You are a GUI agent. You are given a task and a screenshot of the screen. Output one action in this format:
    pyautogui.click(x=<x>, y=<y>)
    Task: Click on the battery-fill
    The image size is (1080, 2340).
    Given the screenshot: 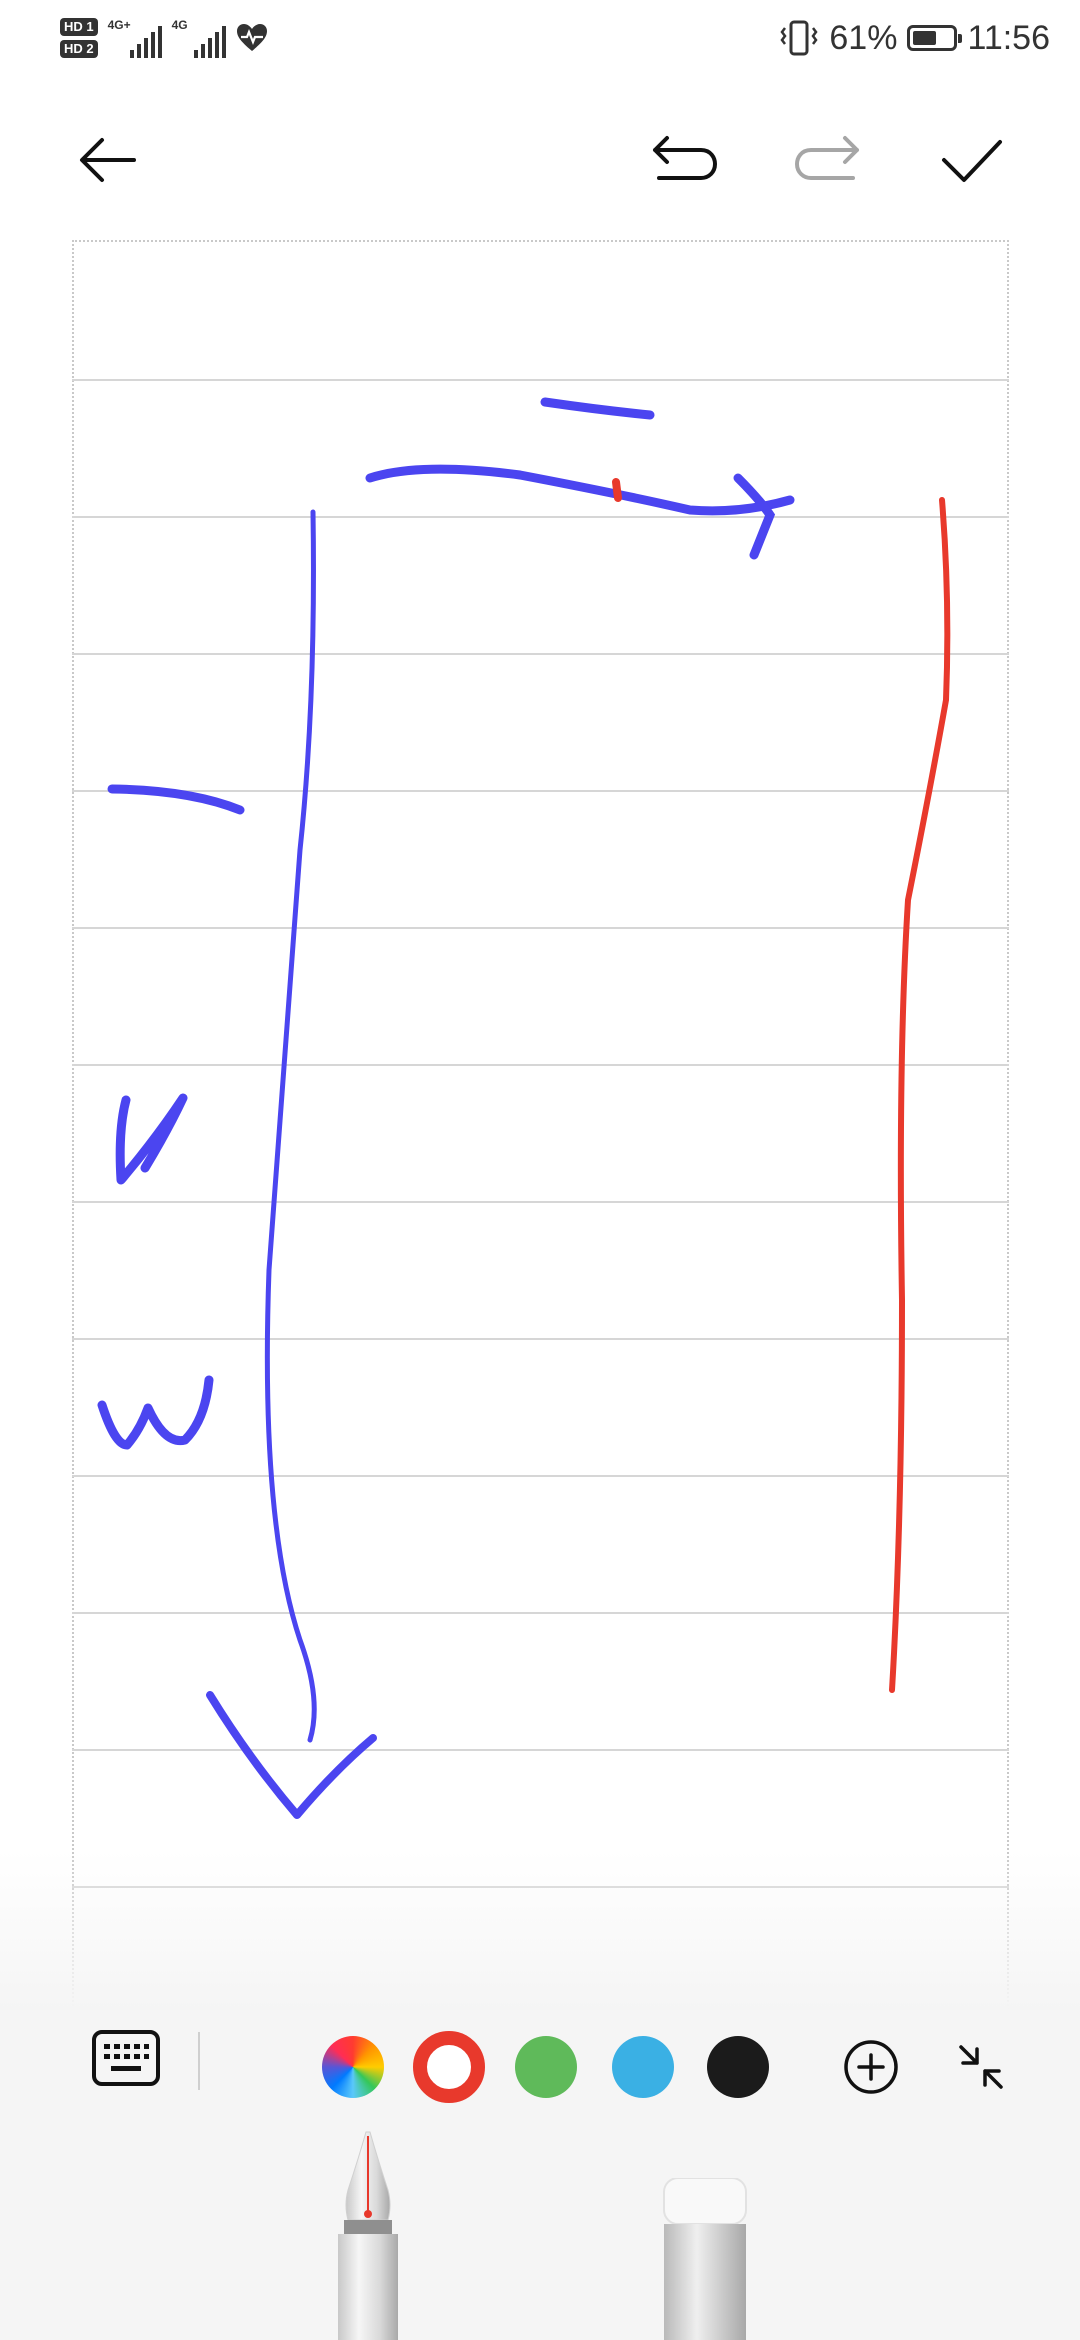 What is the action you would take?
    pyautogui.click(x=925, y=38)
    